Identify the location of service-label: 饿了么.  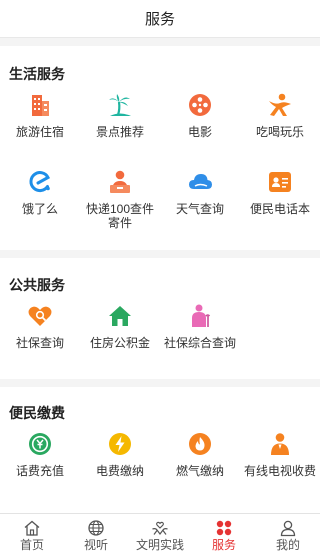
(39, 209).